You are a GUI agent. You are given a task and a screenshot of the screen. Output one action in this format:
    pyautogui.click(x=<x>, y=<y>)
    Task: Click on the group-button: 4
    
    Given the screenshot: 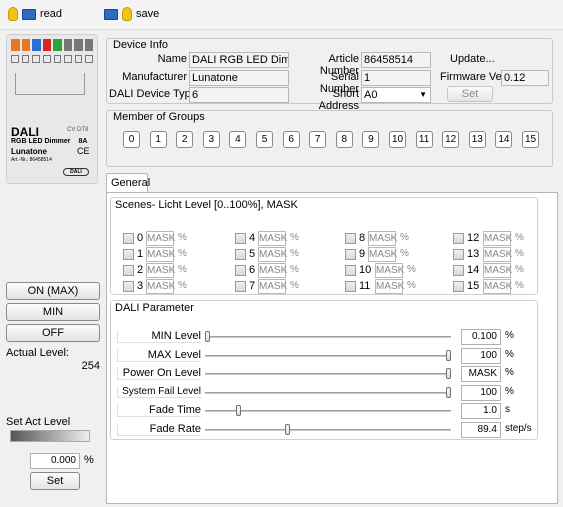 What is the action you would take?
    pyautogui.click(x=238, y=139)
    